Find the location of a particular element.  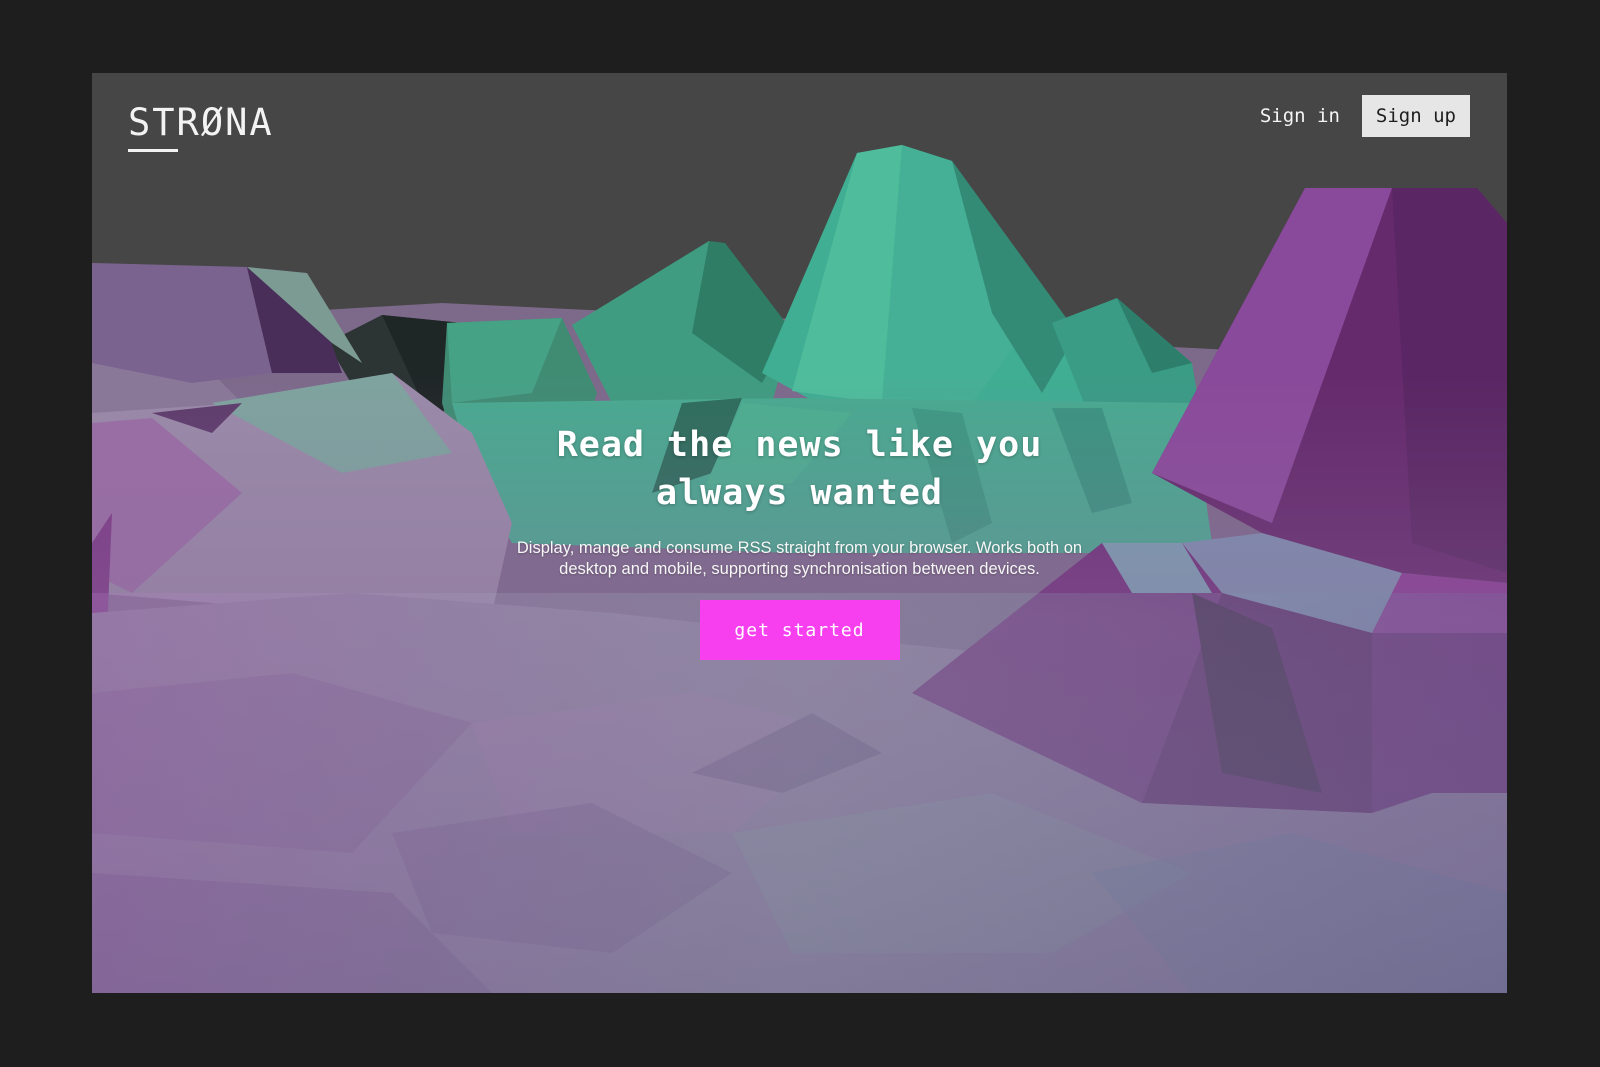

logo-underline is located at coordinates (153, 150).